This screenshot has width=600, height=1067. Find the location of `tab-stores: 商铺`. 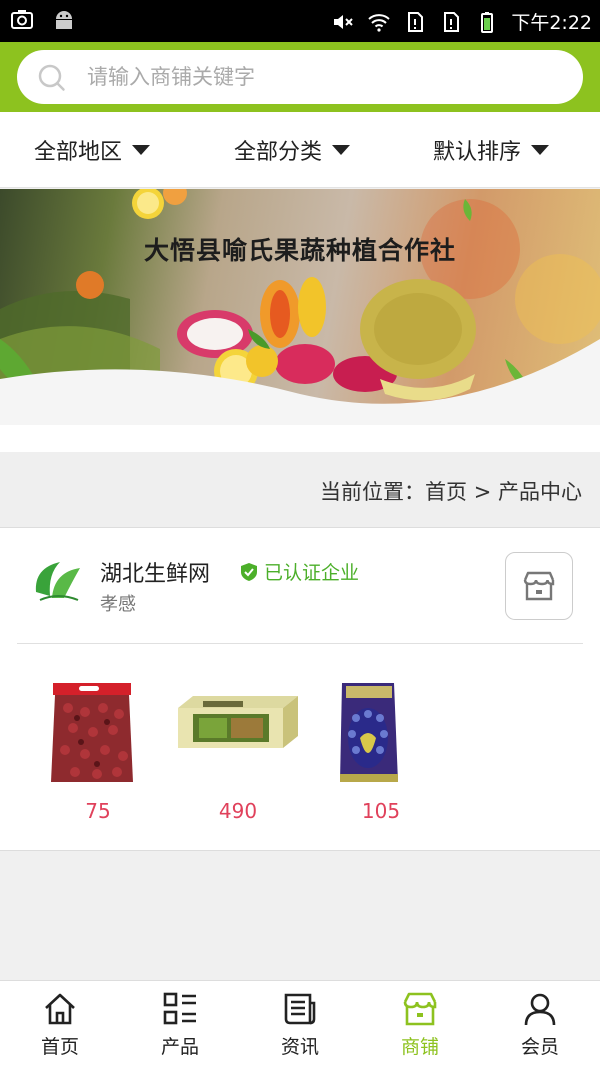

tab-stores: 商铺 is located at coordinates (420, 1024).